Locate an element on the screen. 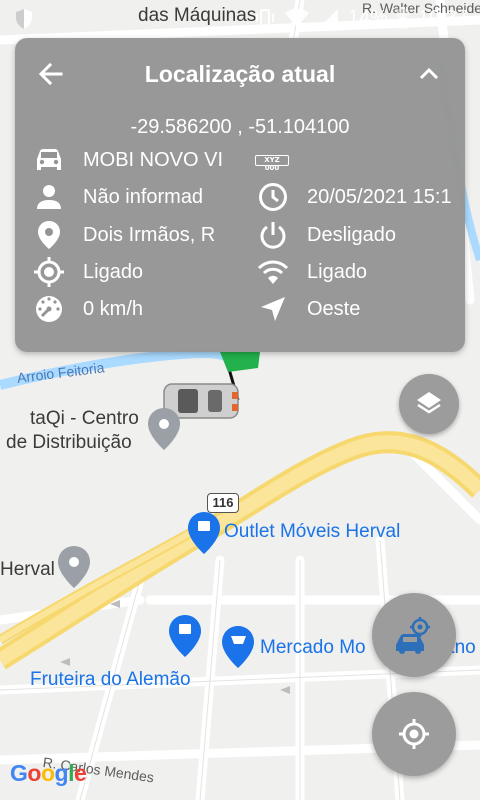 This screenshot has width=480, height=800. driver-name: Não informad is located at coordinates (143, 197).